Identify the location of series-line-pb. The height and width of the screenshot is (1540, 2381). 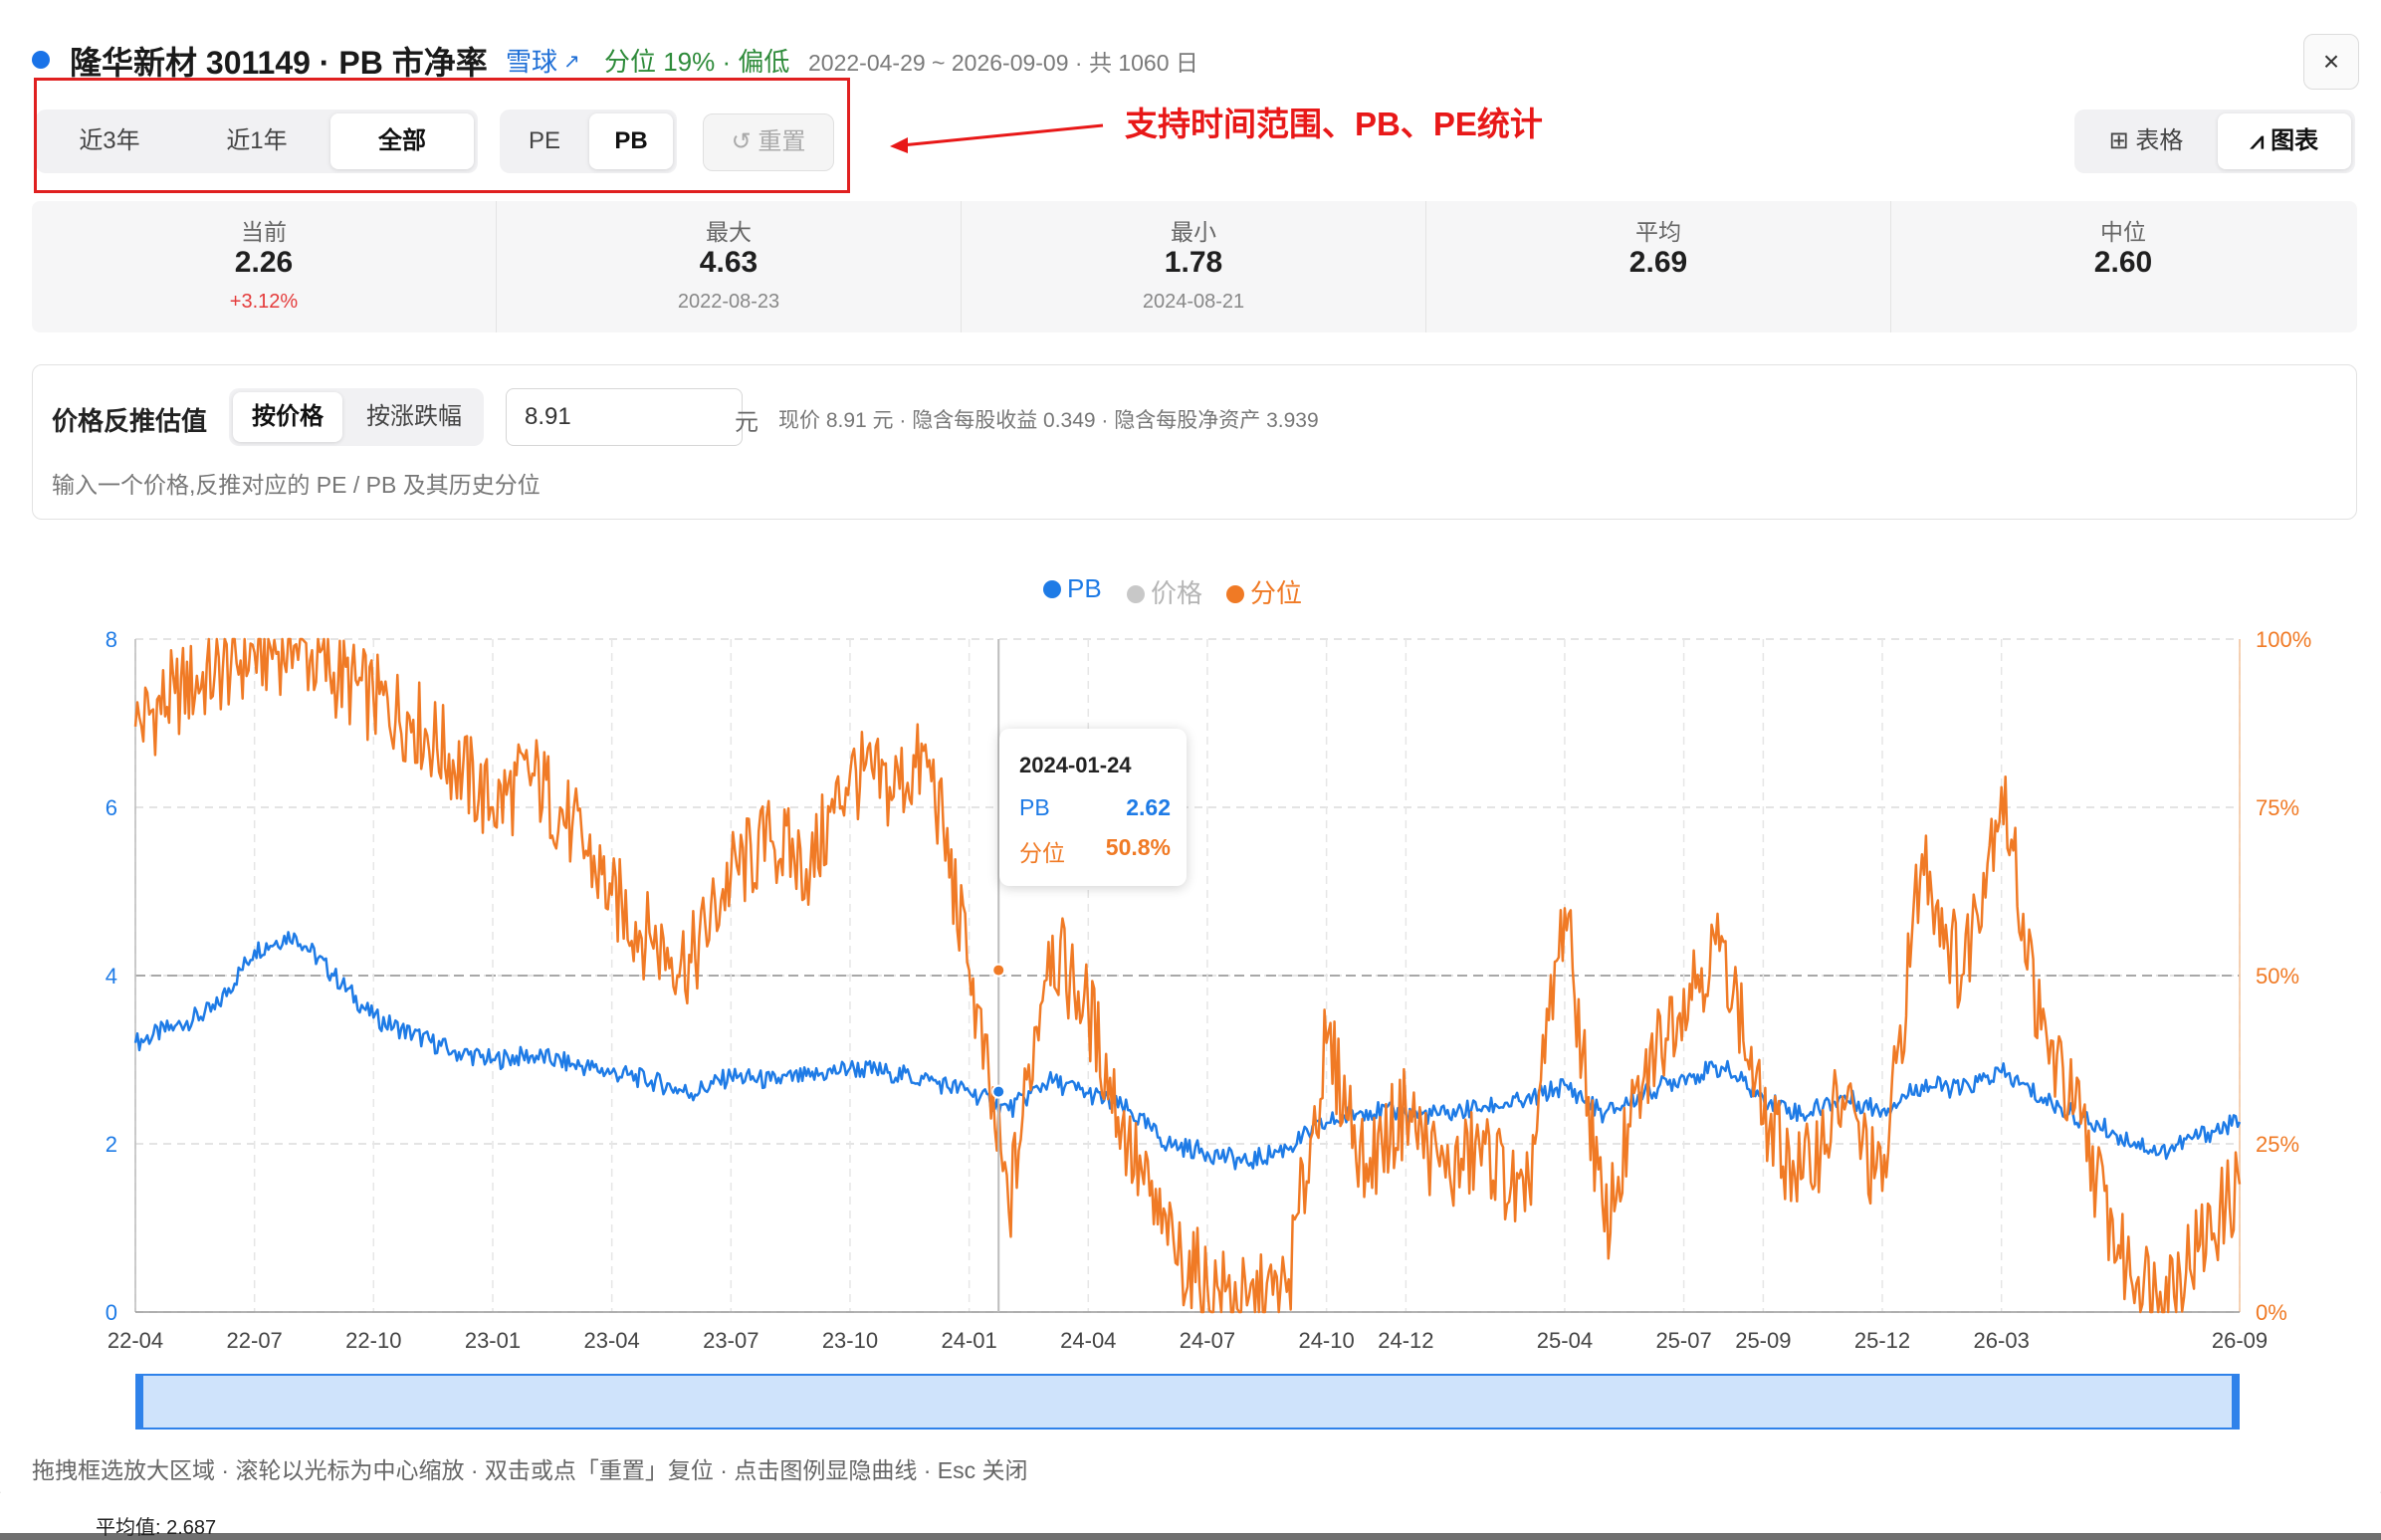
(1188, 1051).